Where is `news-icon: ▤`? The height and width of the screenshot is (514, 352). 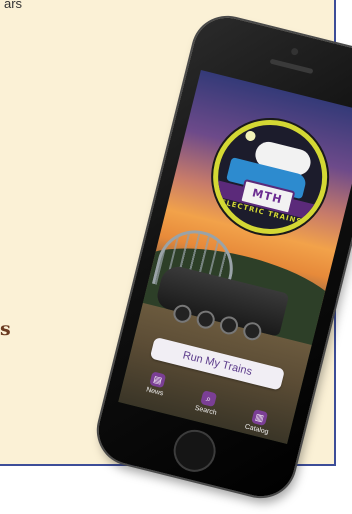
news-icon: ▤ is located at coordinates (158, 380).